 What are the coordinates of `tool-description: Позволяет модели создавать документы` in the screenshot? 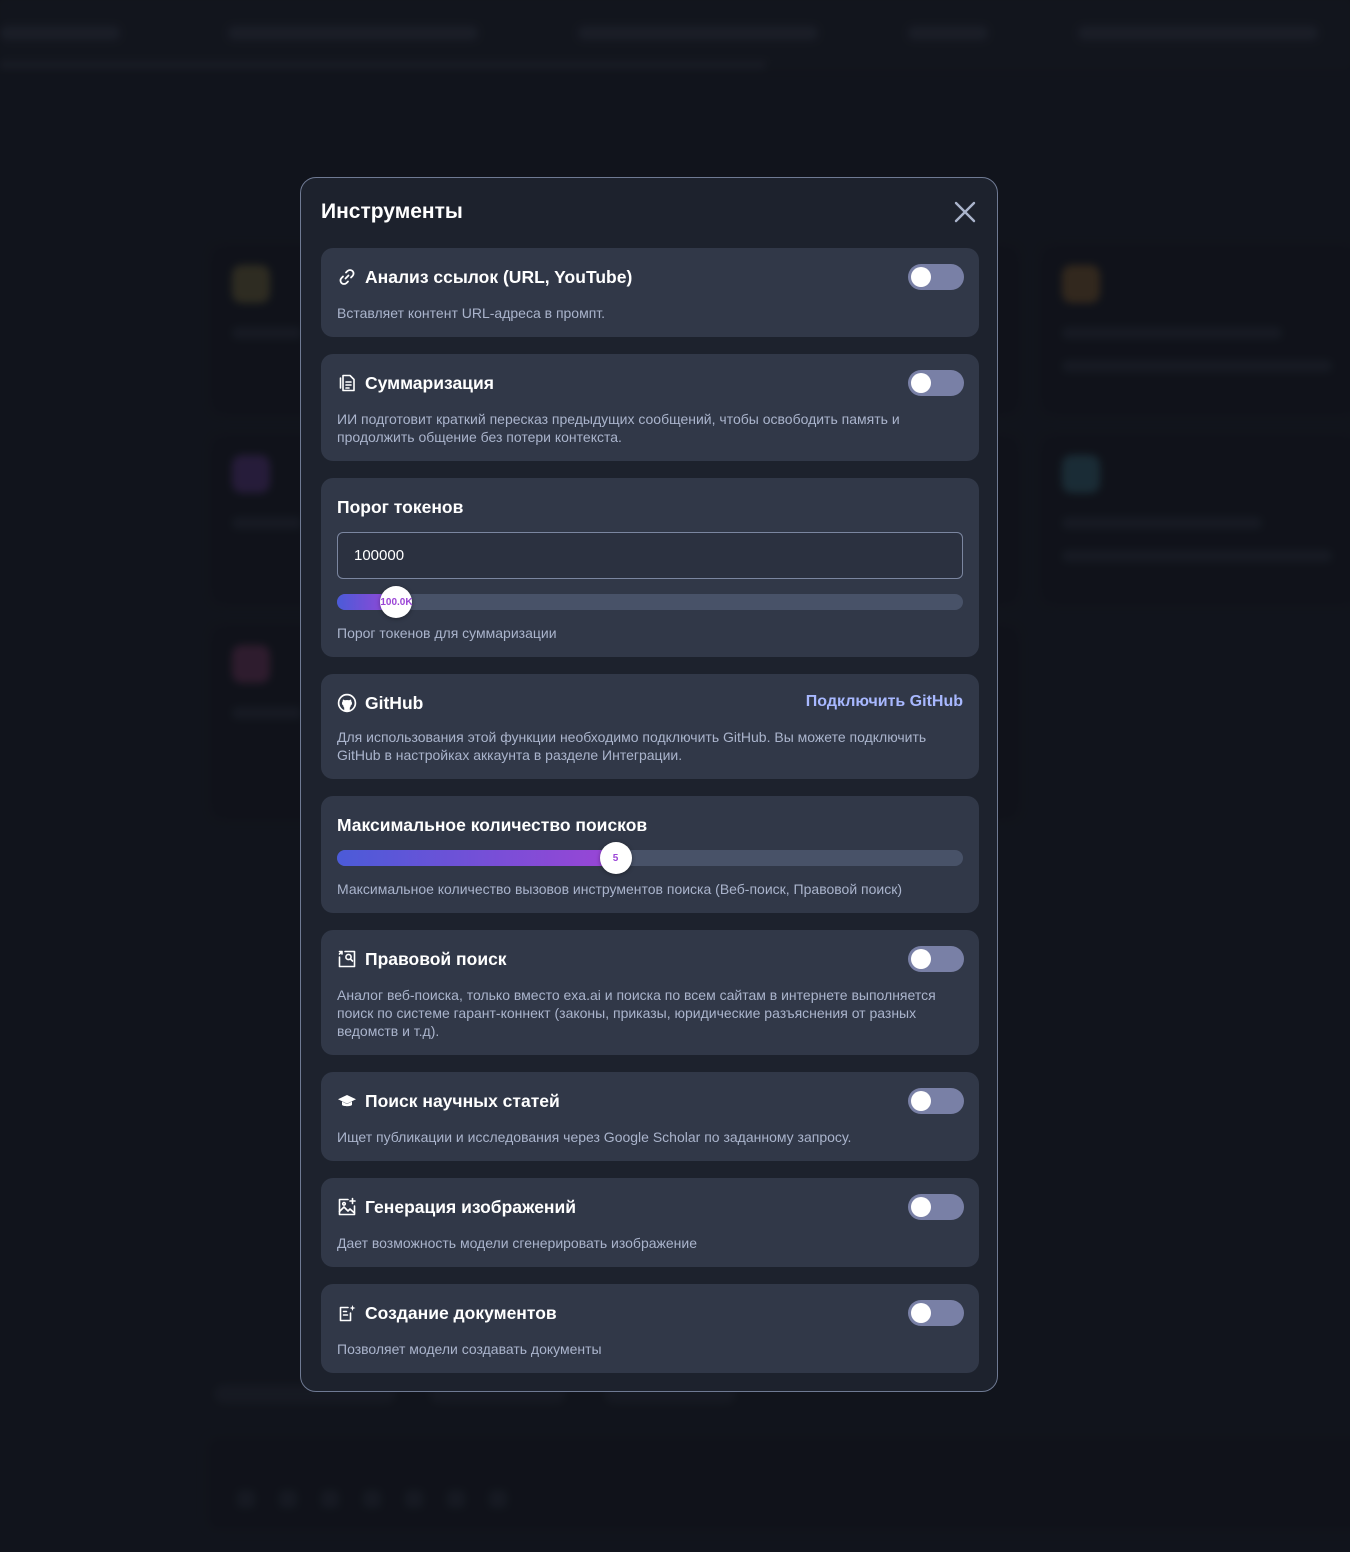 It's located at (469, 1349).